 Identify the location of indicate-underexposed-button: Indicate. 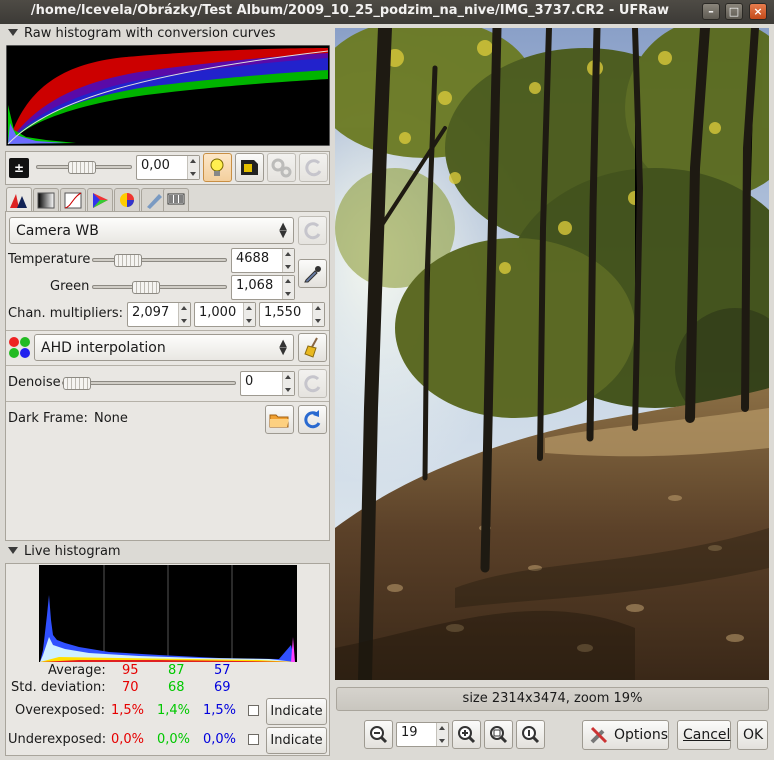
(296, 740).